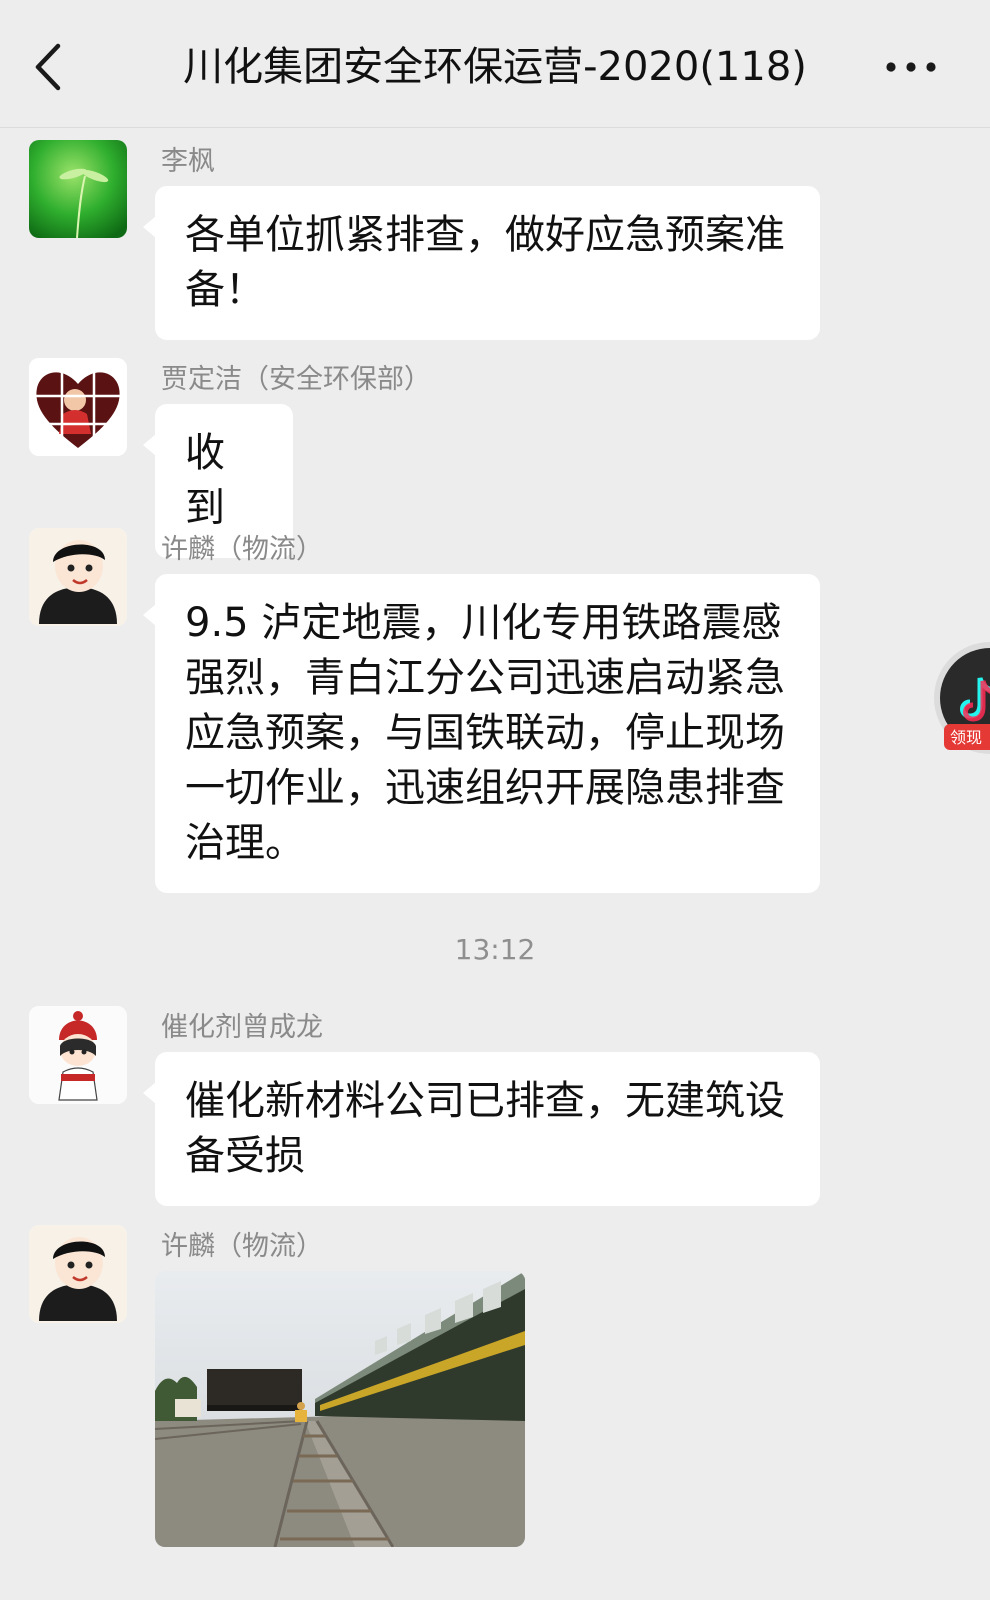 This screenshot has height=1600, width=990. What do you see at coordinates (485, 1101) in the screenshot?
I see `message-text-line: 催化新材料公司已排查，无建筑设` at bounding box center [485, 1101].